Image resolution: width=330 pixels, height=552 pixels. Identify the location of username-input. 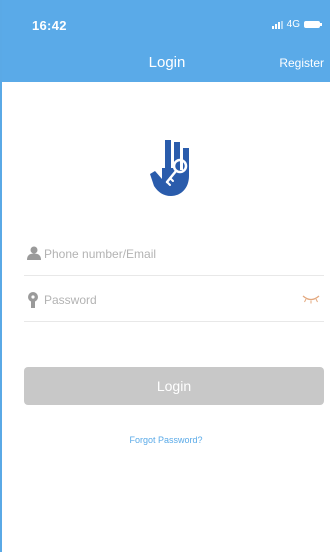
(169, 254).